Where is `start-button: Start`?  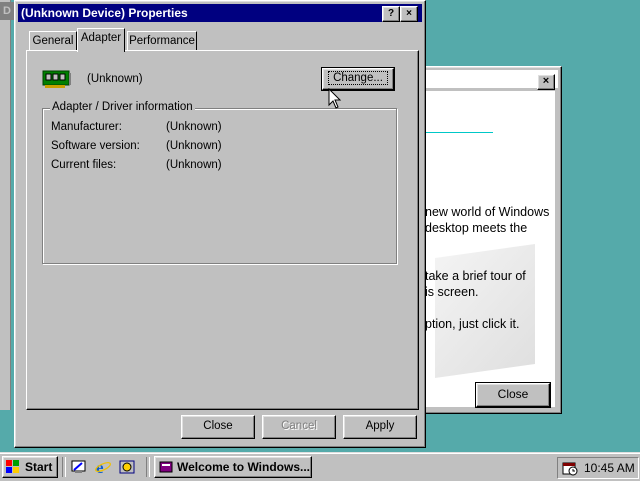 start-button: Start is located at coordinates (30, 467).